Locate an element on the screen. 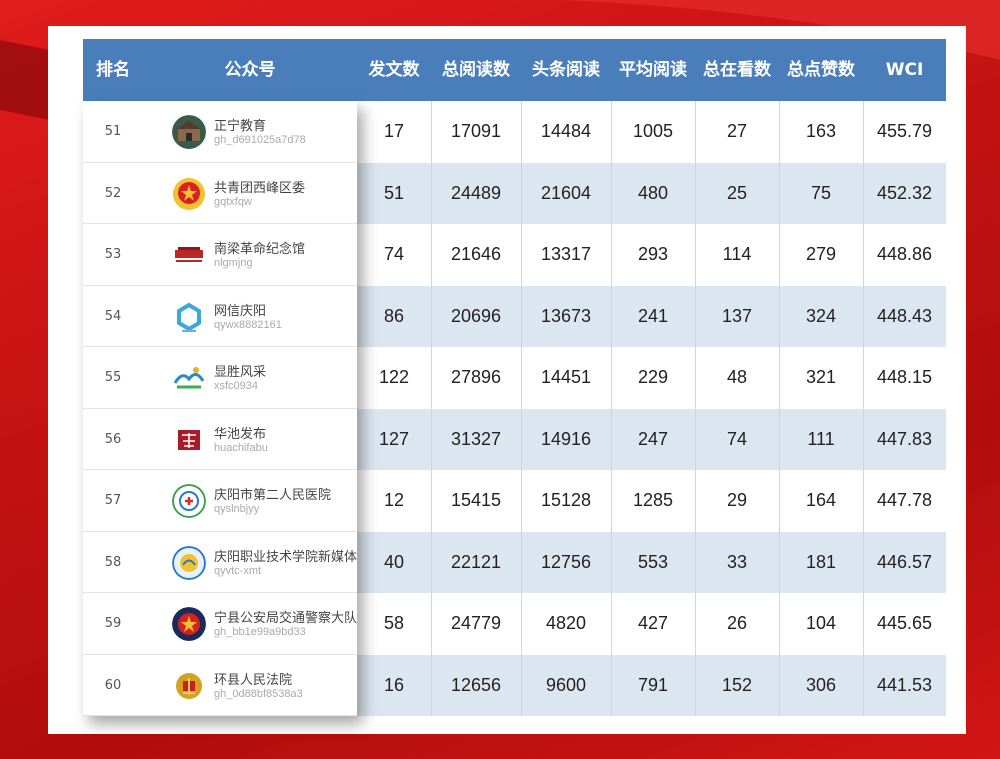  cell-total-likes: 75 is located at coordinates (821, 192).